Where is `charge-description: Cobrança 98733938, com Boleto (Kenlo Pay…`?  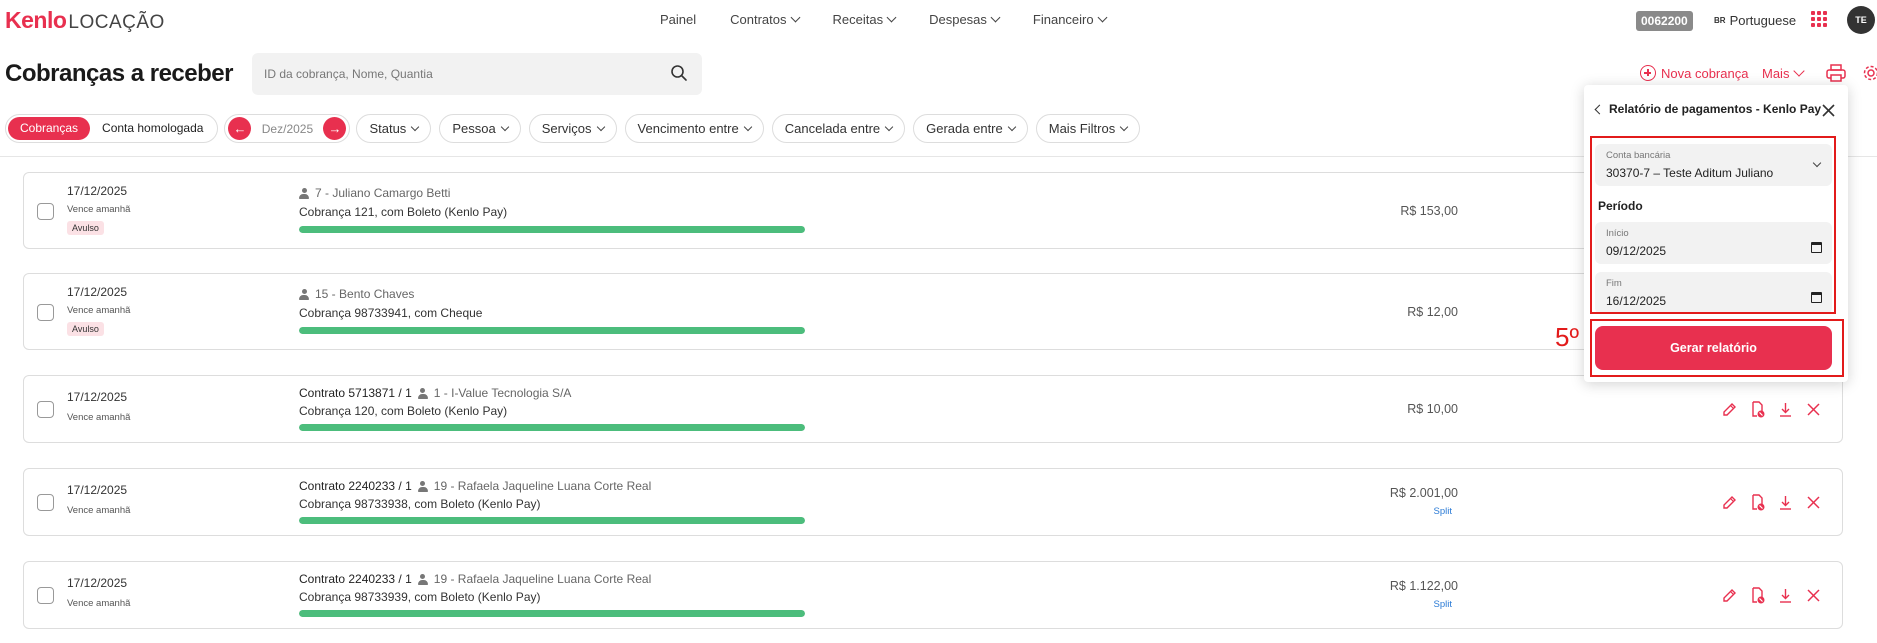 charge-description: Cobrança 98733938, com Boleto (Kenlo Pay… is located at coordinates (420, 504).